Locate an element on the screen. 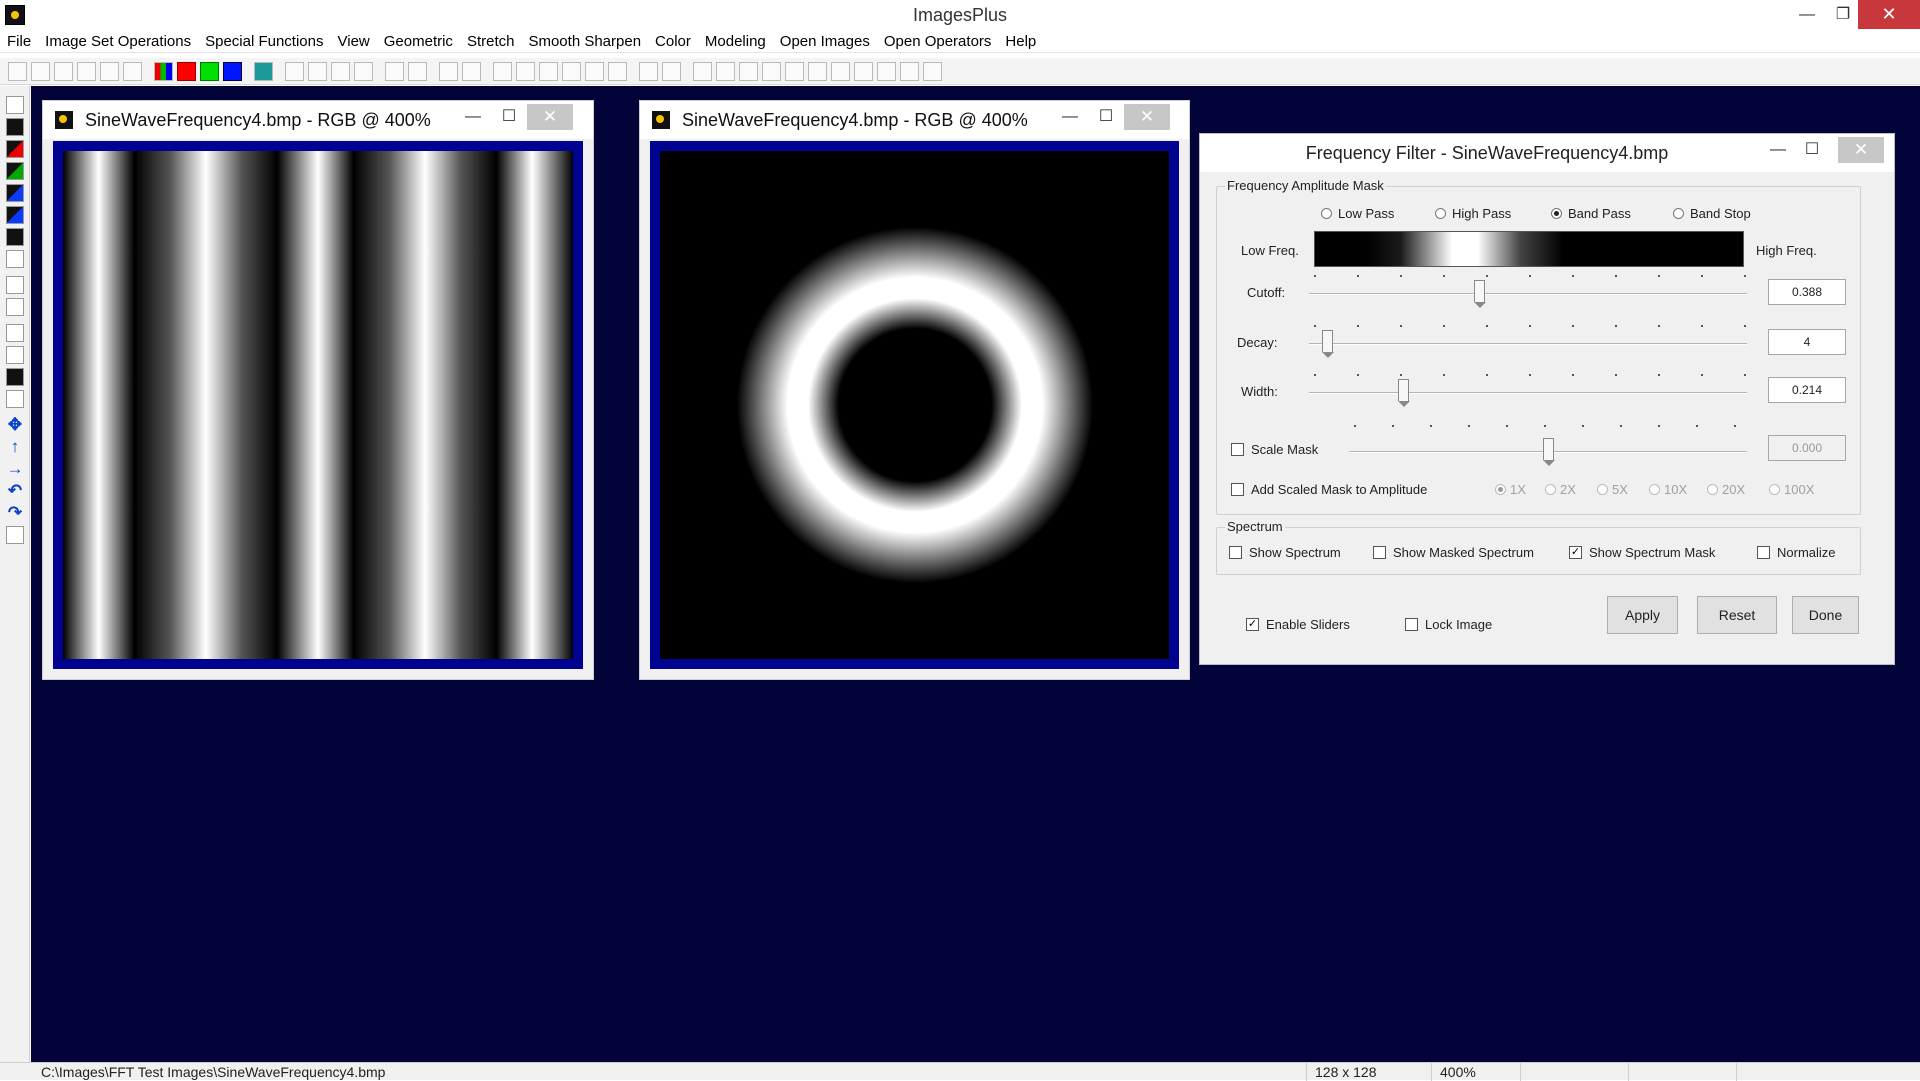 The width and height of the screenshot is (1920, 1081). frame-large-icon is located at coordinates (840, 71).